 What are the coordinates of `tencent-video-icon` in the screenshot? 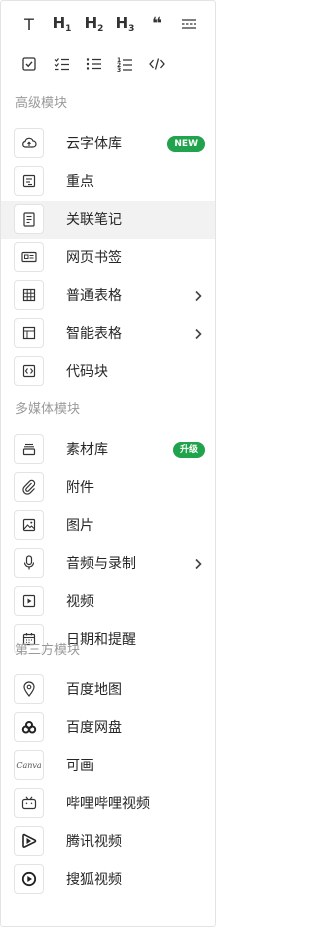 It's located at (29, 841).